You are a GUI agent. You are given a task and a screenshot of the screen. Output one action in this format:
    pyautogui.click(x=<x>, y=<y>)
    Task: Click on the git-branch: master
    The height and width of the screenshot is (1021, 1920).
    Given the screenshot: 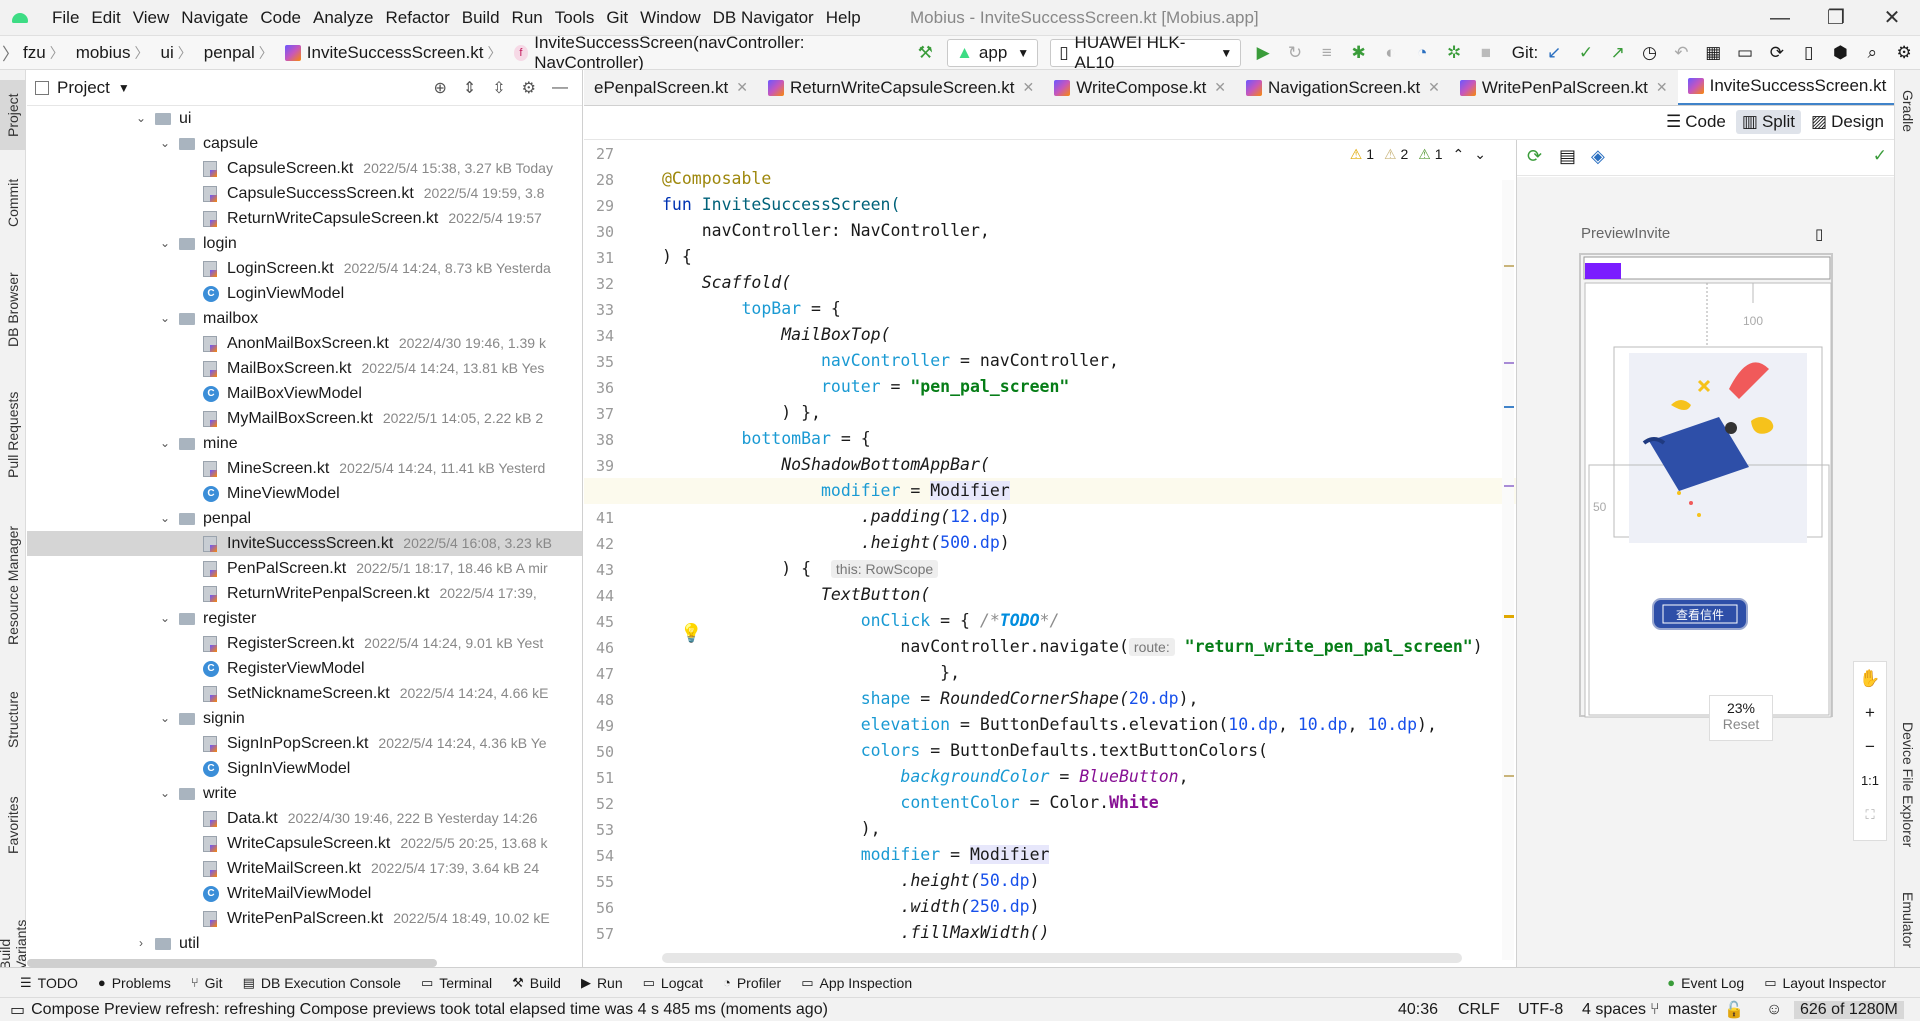 What is the action you would take?
    pyautogui.click(x=1692, y=1010)
    